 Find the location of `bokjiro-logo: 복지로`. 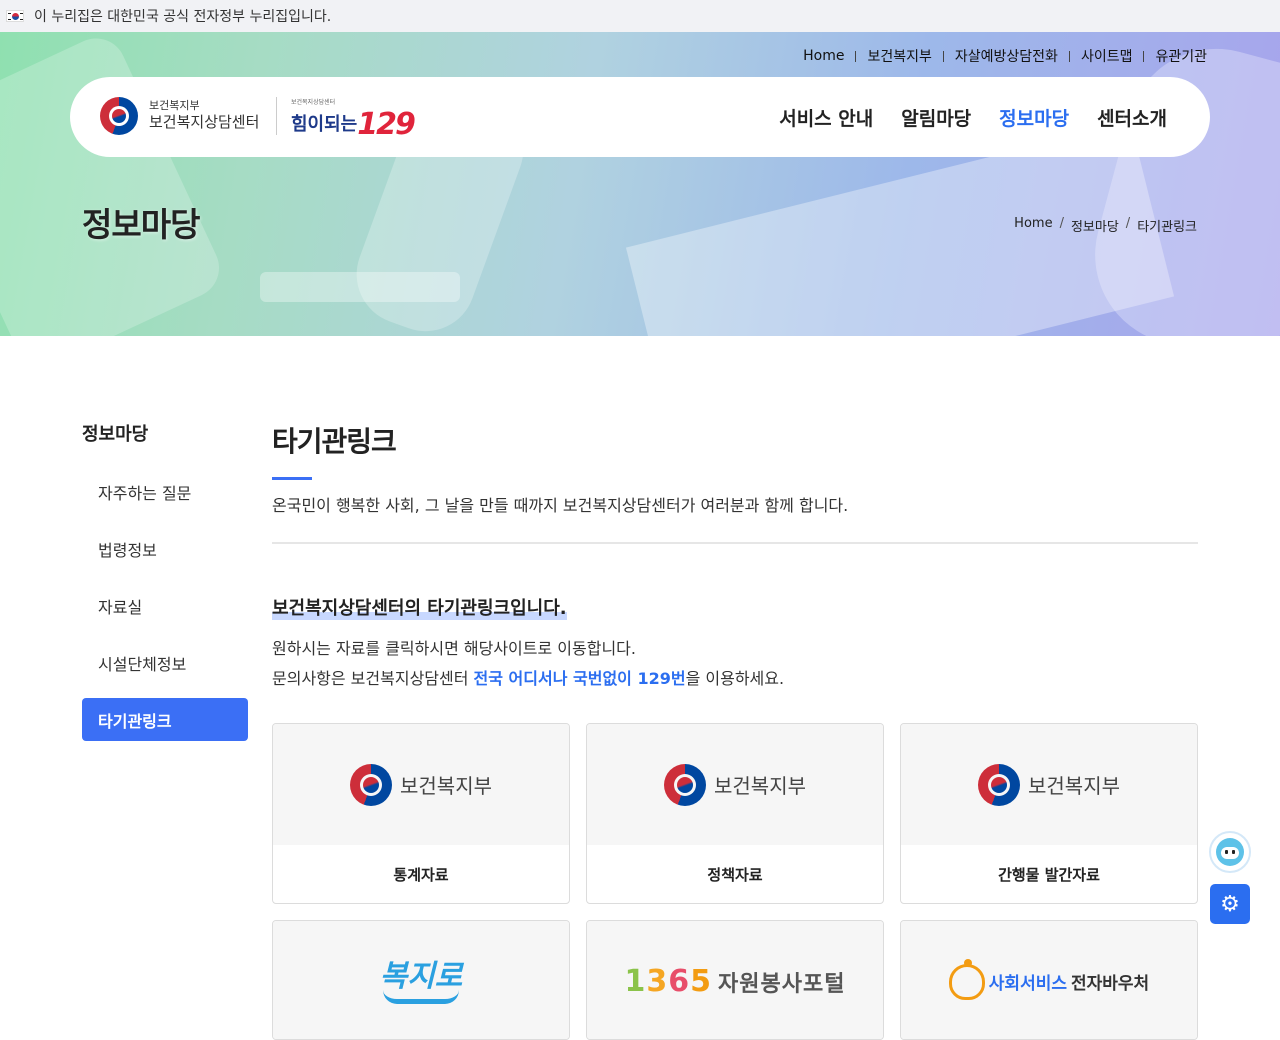

bokjiro-logo: 복지로 is located at coordinates (421, 981).